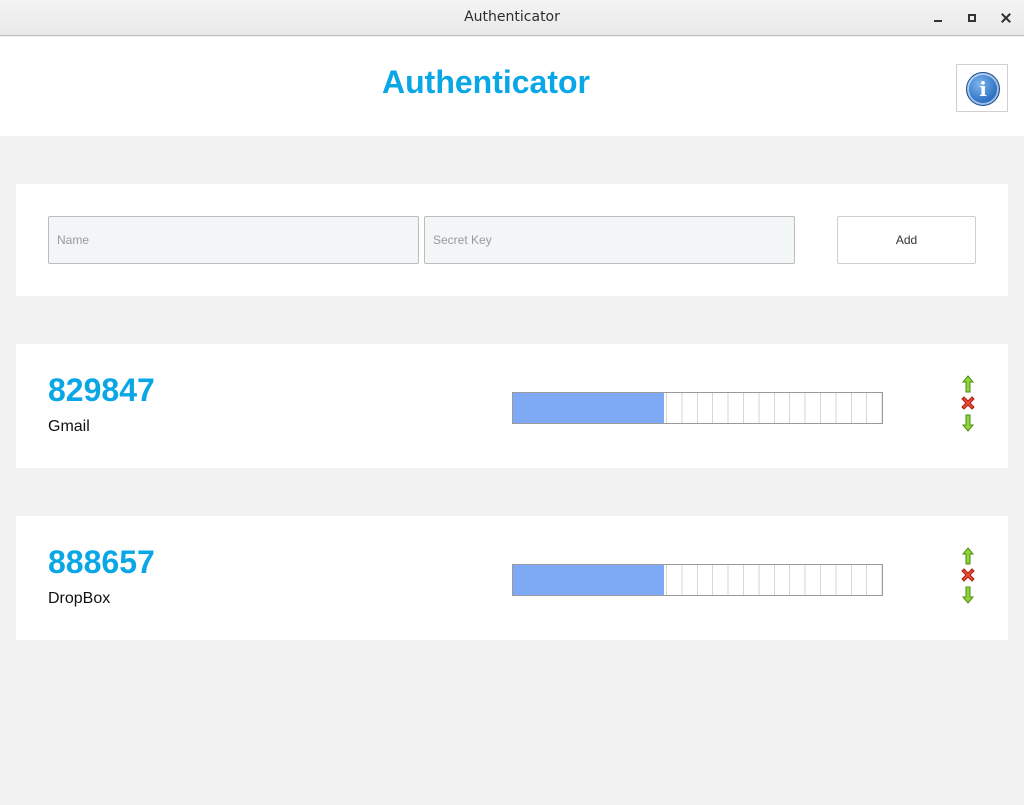  Describe the element at coordinates (609, 240) in the screenshot. I see `secret-key-input` at that location.